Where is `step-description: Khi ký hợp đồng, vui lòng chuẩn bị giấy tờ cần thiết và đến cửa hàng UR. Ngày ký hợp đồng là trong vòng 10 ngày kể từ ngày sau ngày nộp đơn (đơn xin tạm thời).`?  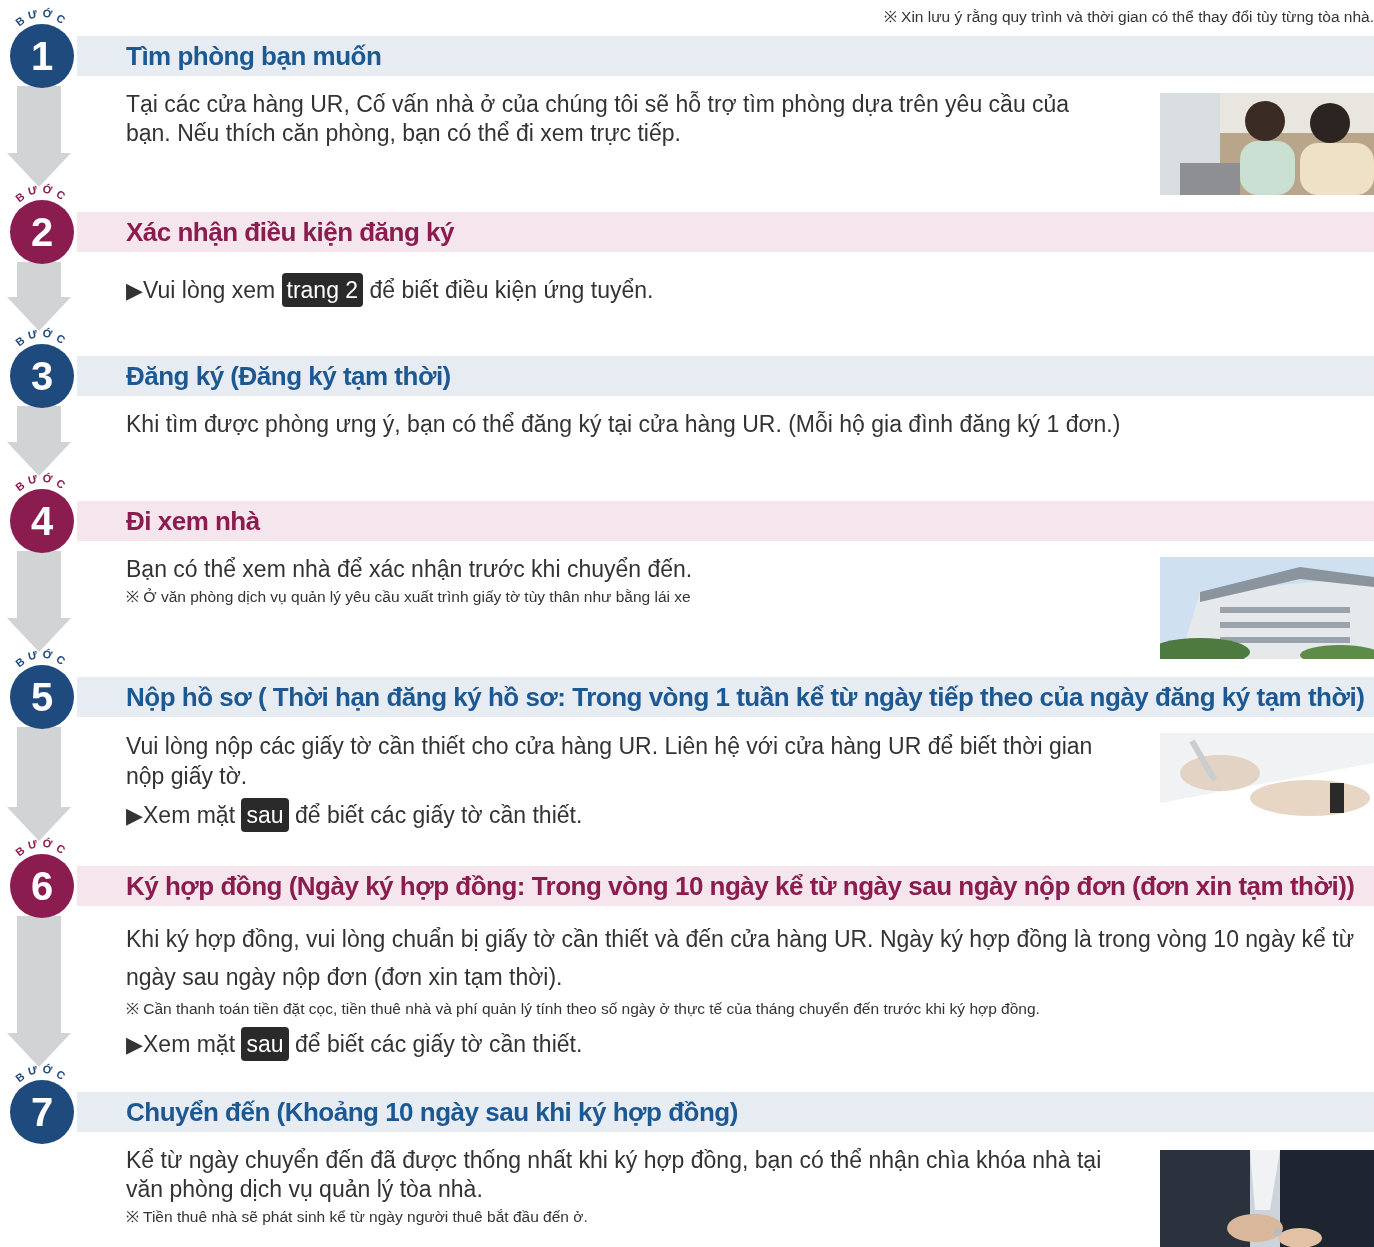
step-description: Khi ký hợp đồng, vui lòng chuẩn bị giấy tờ cần thiết và đến cửa hàng UR. Ngày ký hợp đồng là trong vòng 10 ngày kể từ ngày sau ngày nộp đơn (đơn xin tạm thời). is located at coordinates (741, 958).